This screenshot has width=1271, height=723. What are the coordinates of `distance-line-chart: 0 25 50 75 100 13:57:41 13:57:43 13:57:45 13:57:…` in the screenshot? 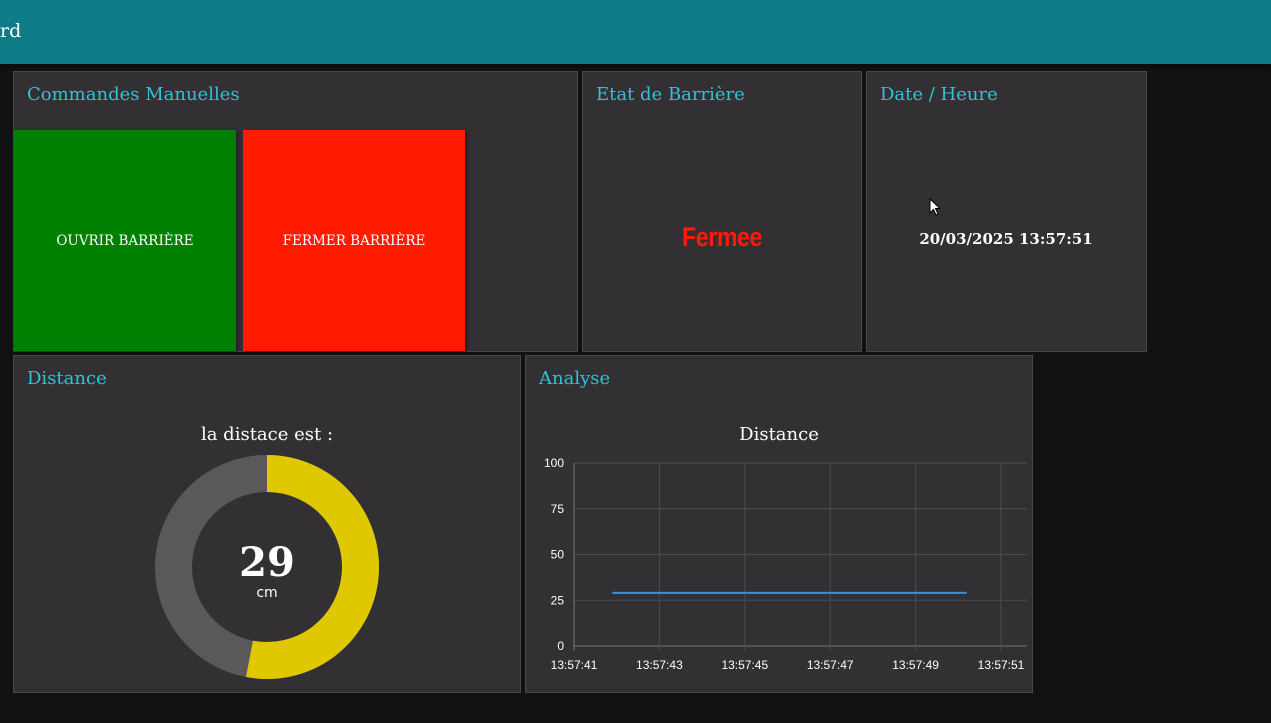 It's located at (785, 564).